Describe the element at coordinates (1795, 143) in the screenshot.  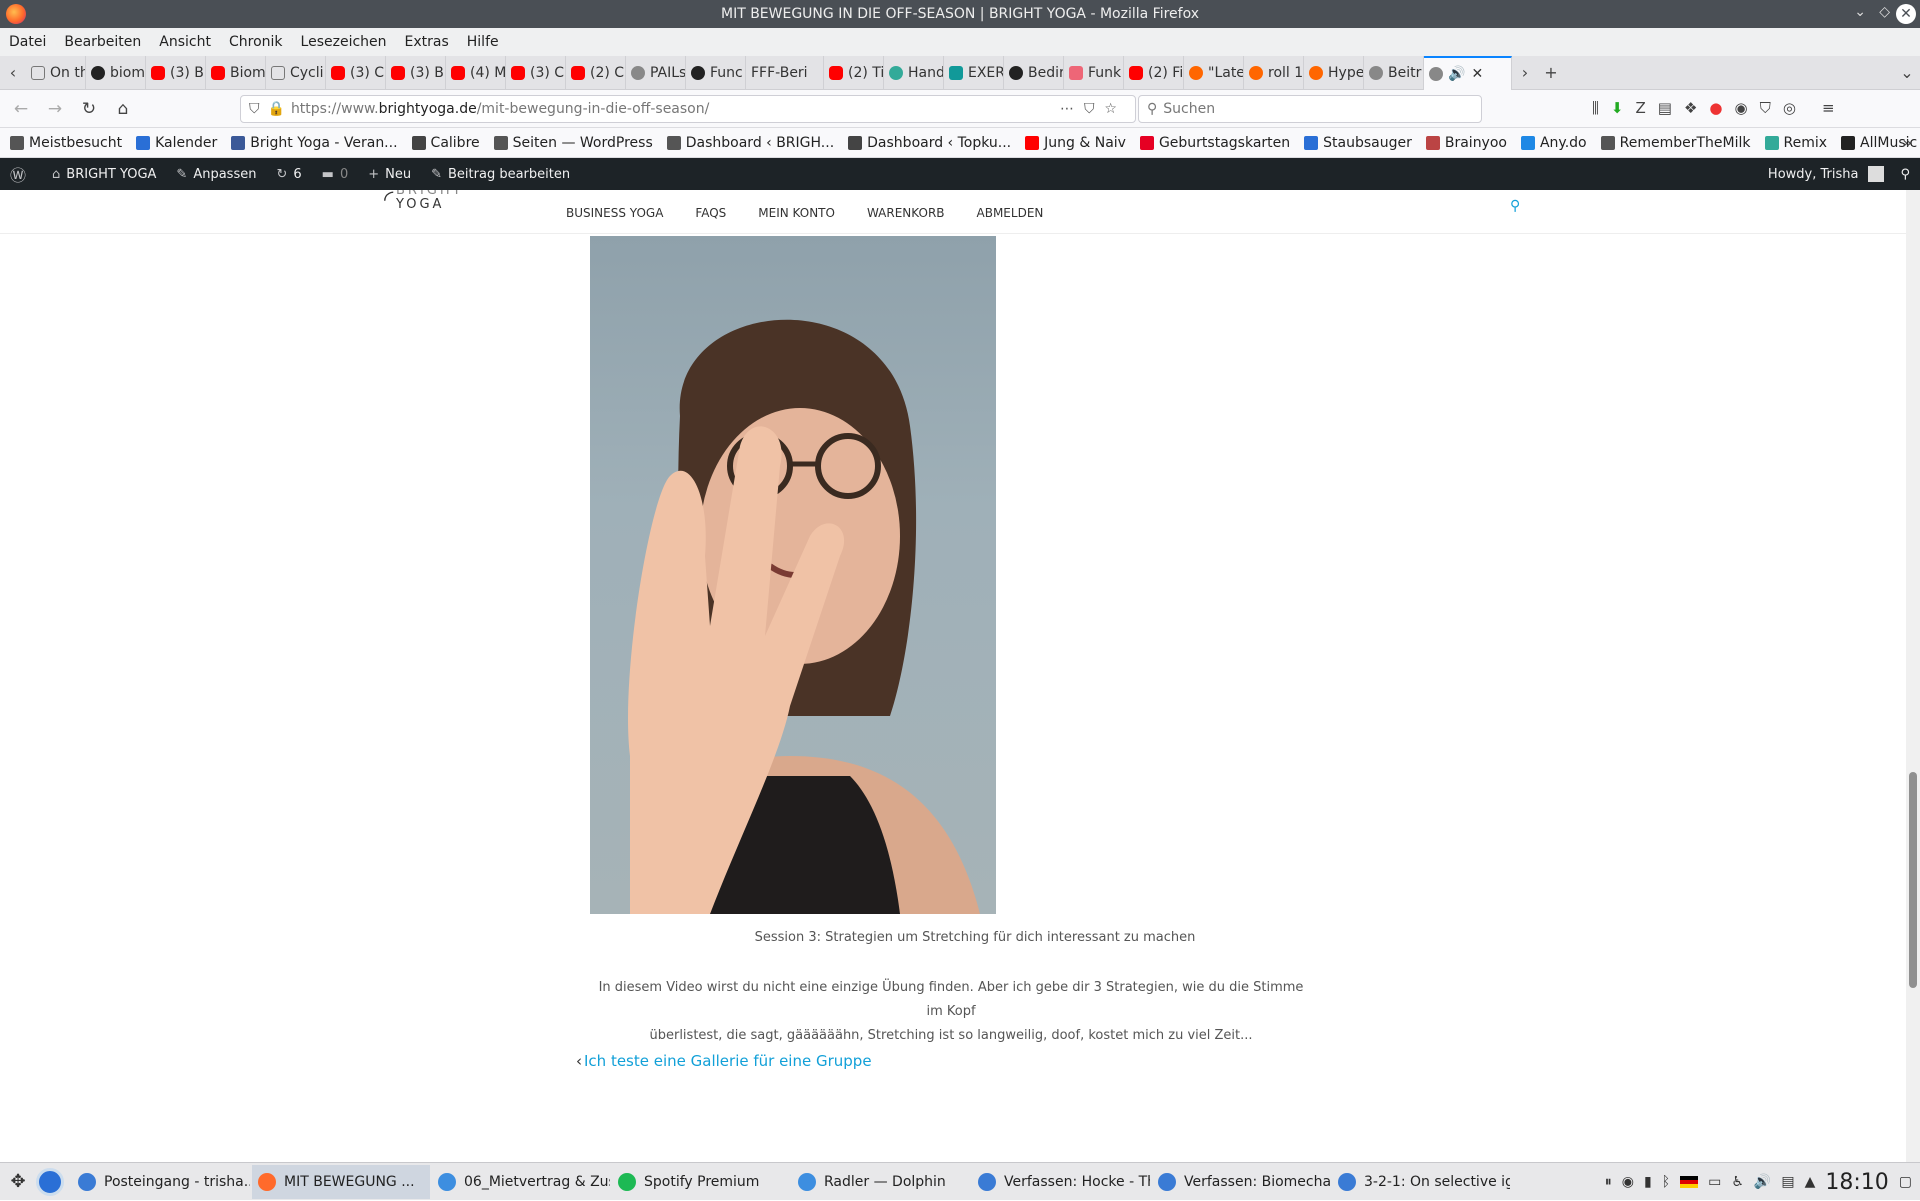
I see `bookmark-item: Remix` at that location.